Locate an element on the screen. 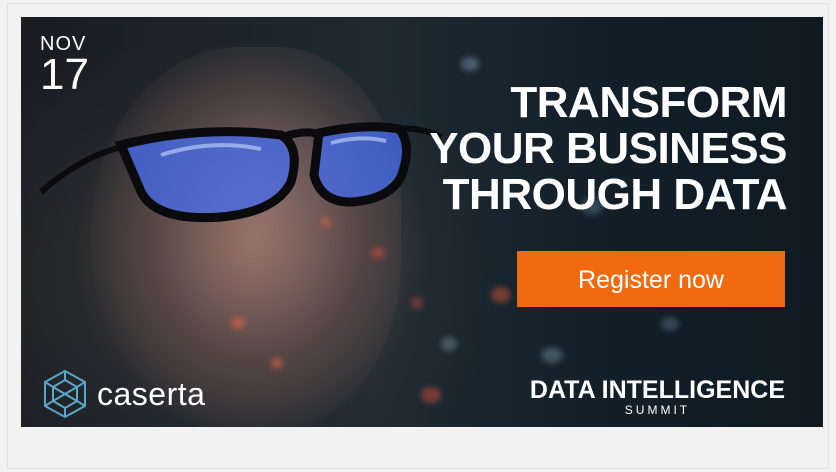 This screenshot has height=472, width=836. event-name: DATA INTELLIGENCE SUMMIT is located at coordinates (657, 397).